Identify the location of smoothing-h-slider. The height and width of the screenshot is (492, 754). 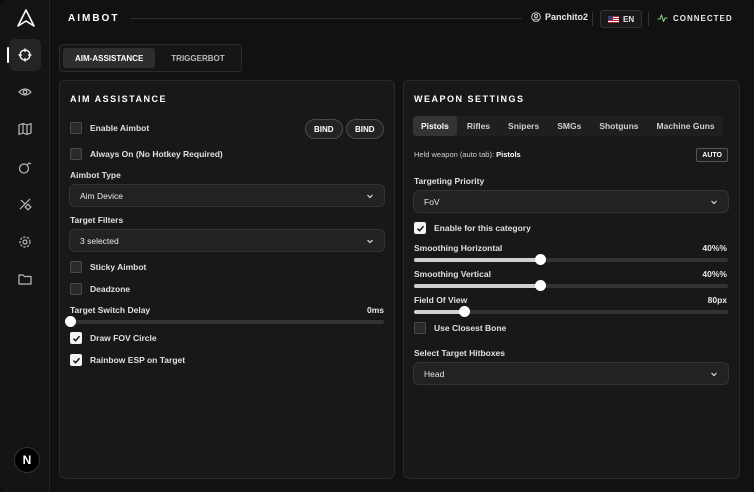
(571, 259).